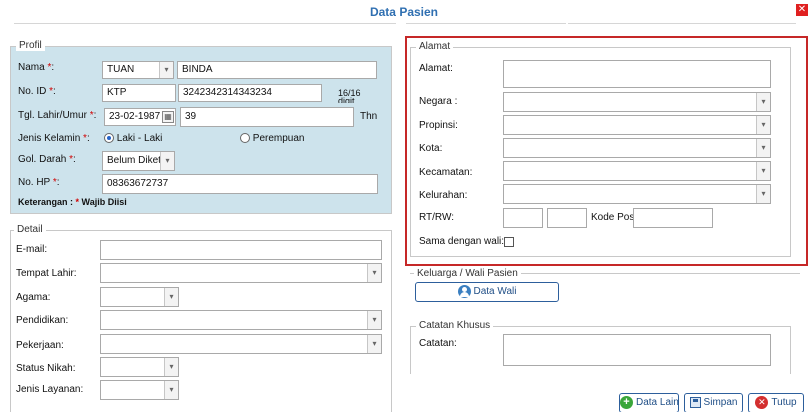 This screenshot has height=412, width=808. Describe the element at coordinates (241, 250) in the screenshot. I see `email-input` at that location.